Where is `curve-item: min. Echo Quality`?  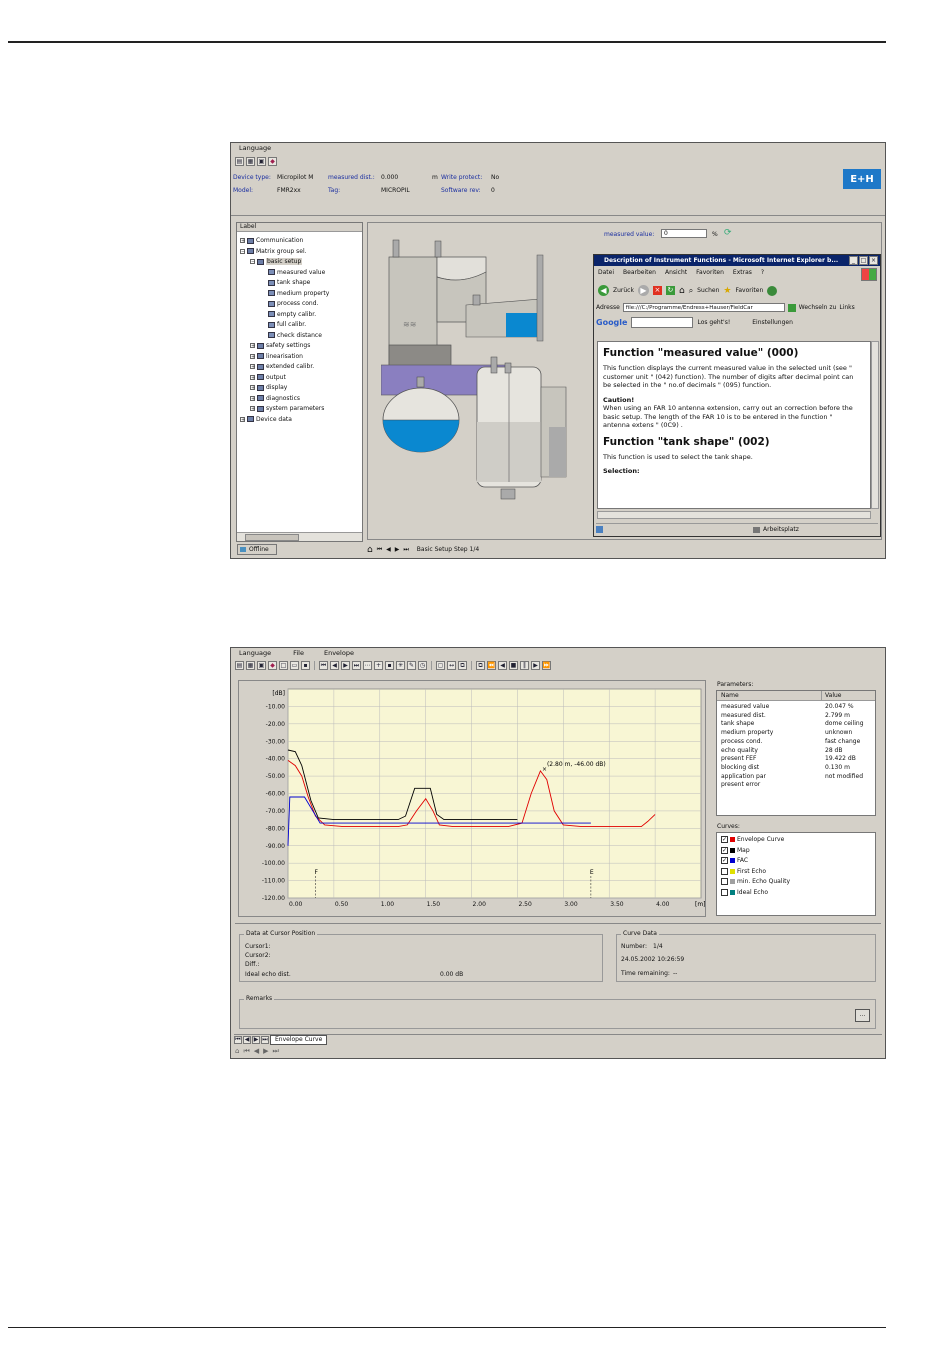 curve-item: min. Echo Quality is located at coordinates (755, 881).